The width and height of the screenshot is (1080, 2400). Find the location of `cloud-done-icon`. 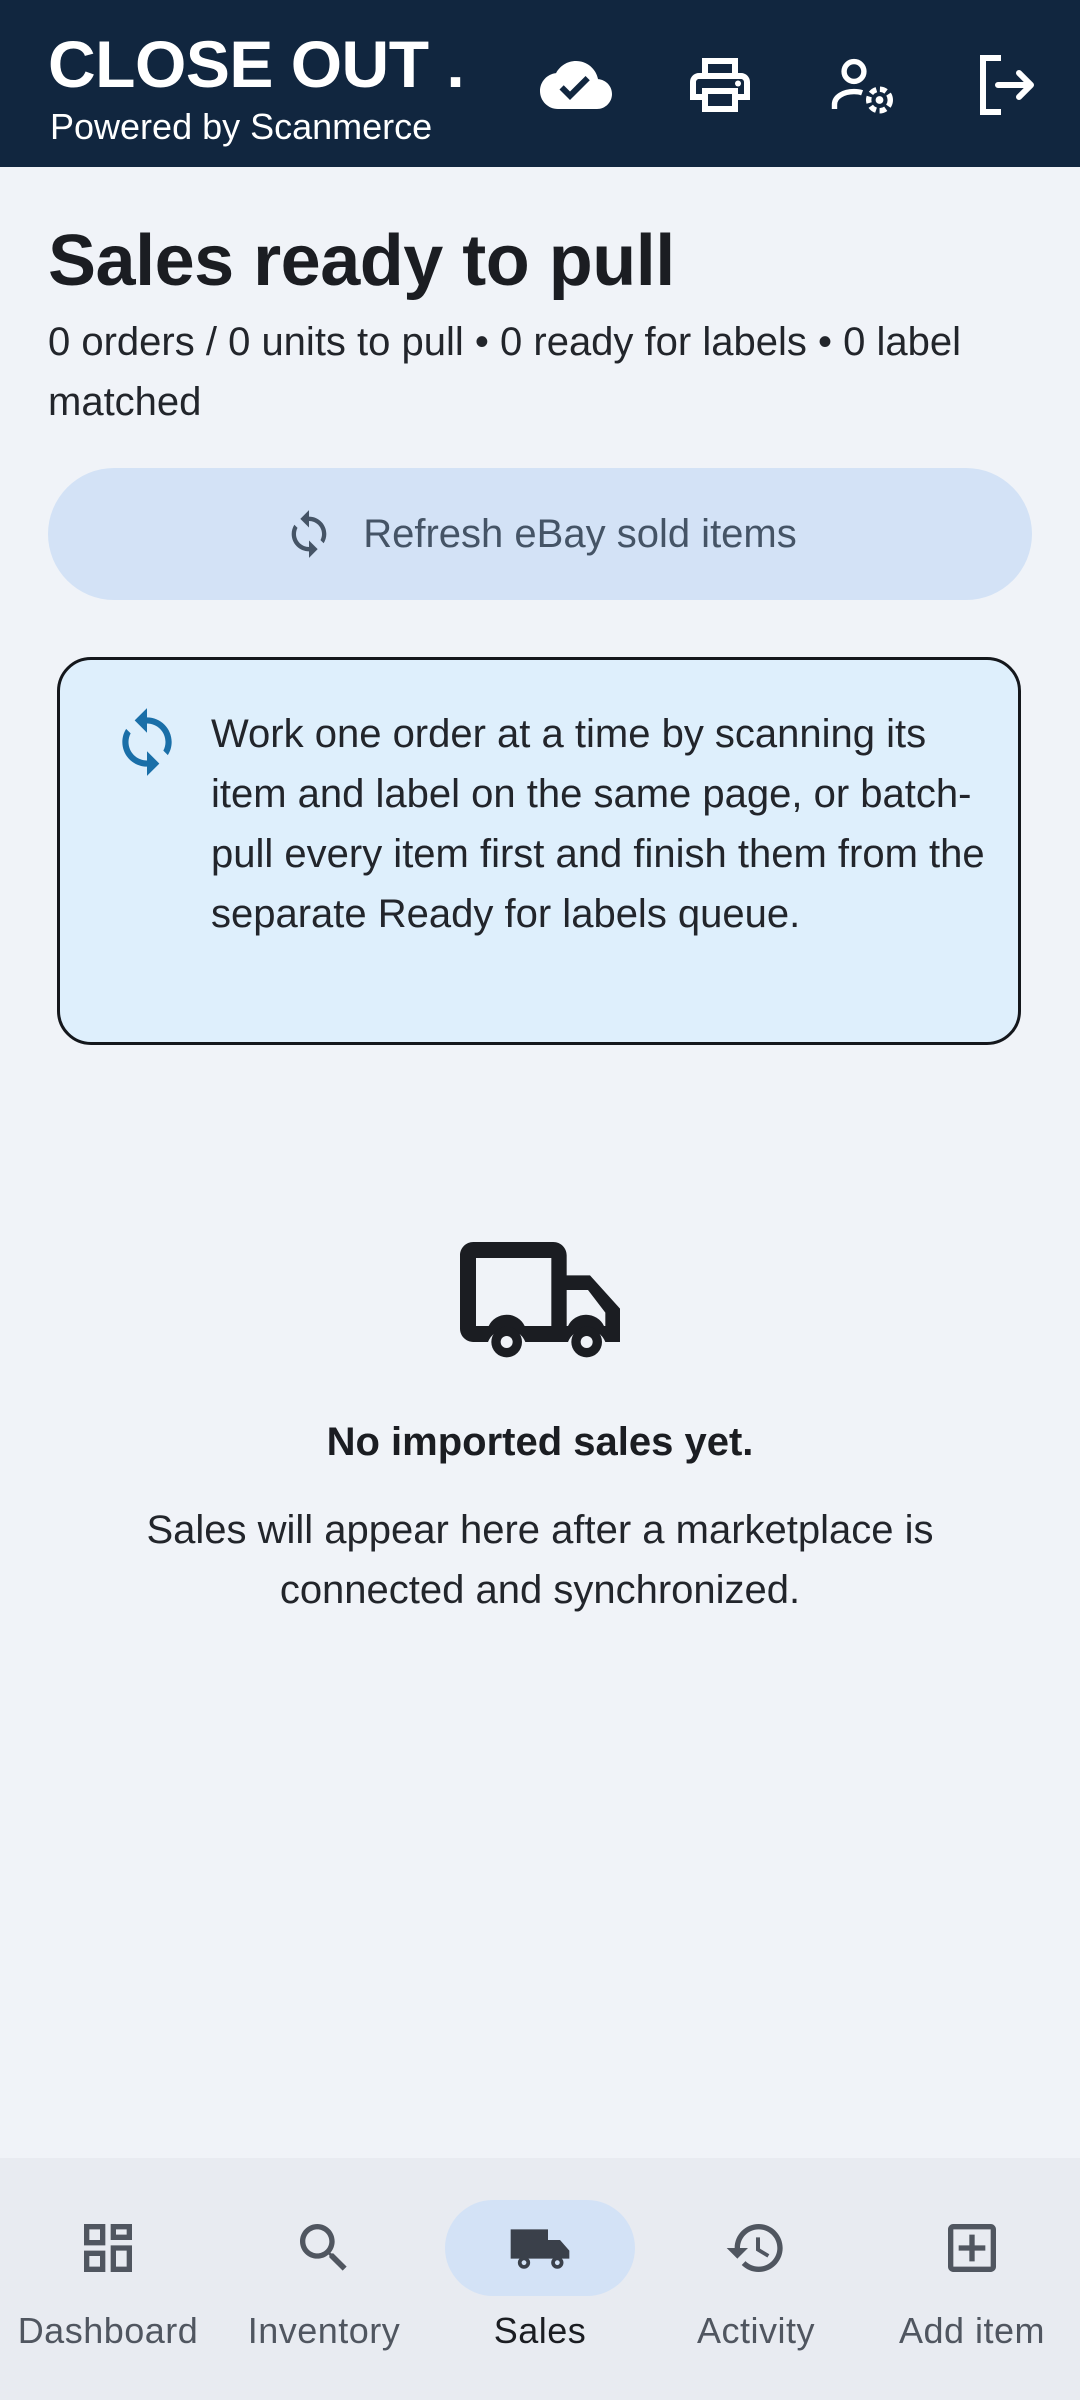

cloud-done-icon is located at coordinates (576, 85).